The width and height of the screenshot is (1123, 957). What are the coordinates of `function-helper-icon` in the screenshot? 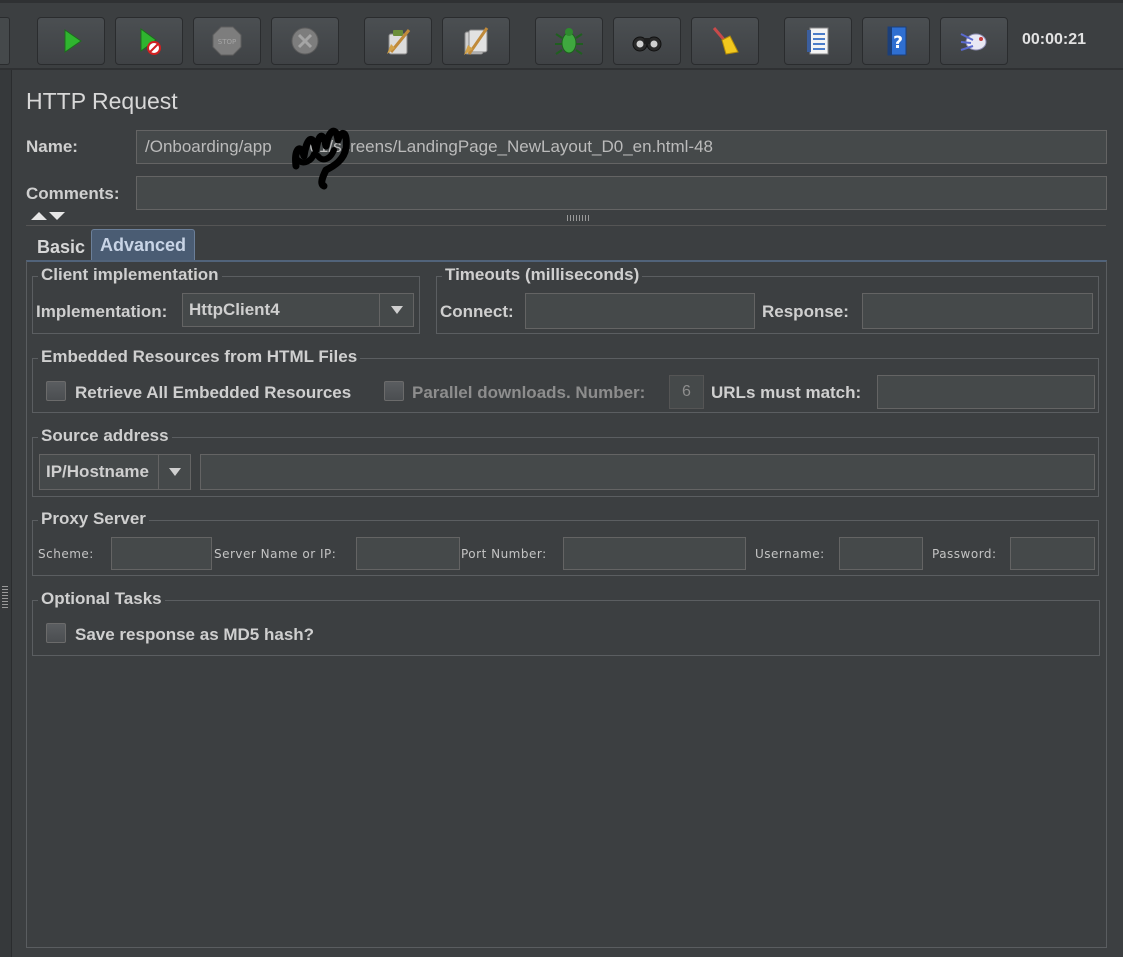 It's located at (818, 41).